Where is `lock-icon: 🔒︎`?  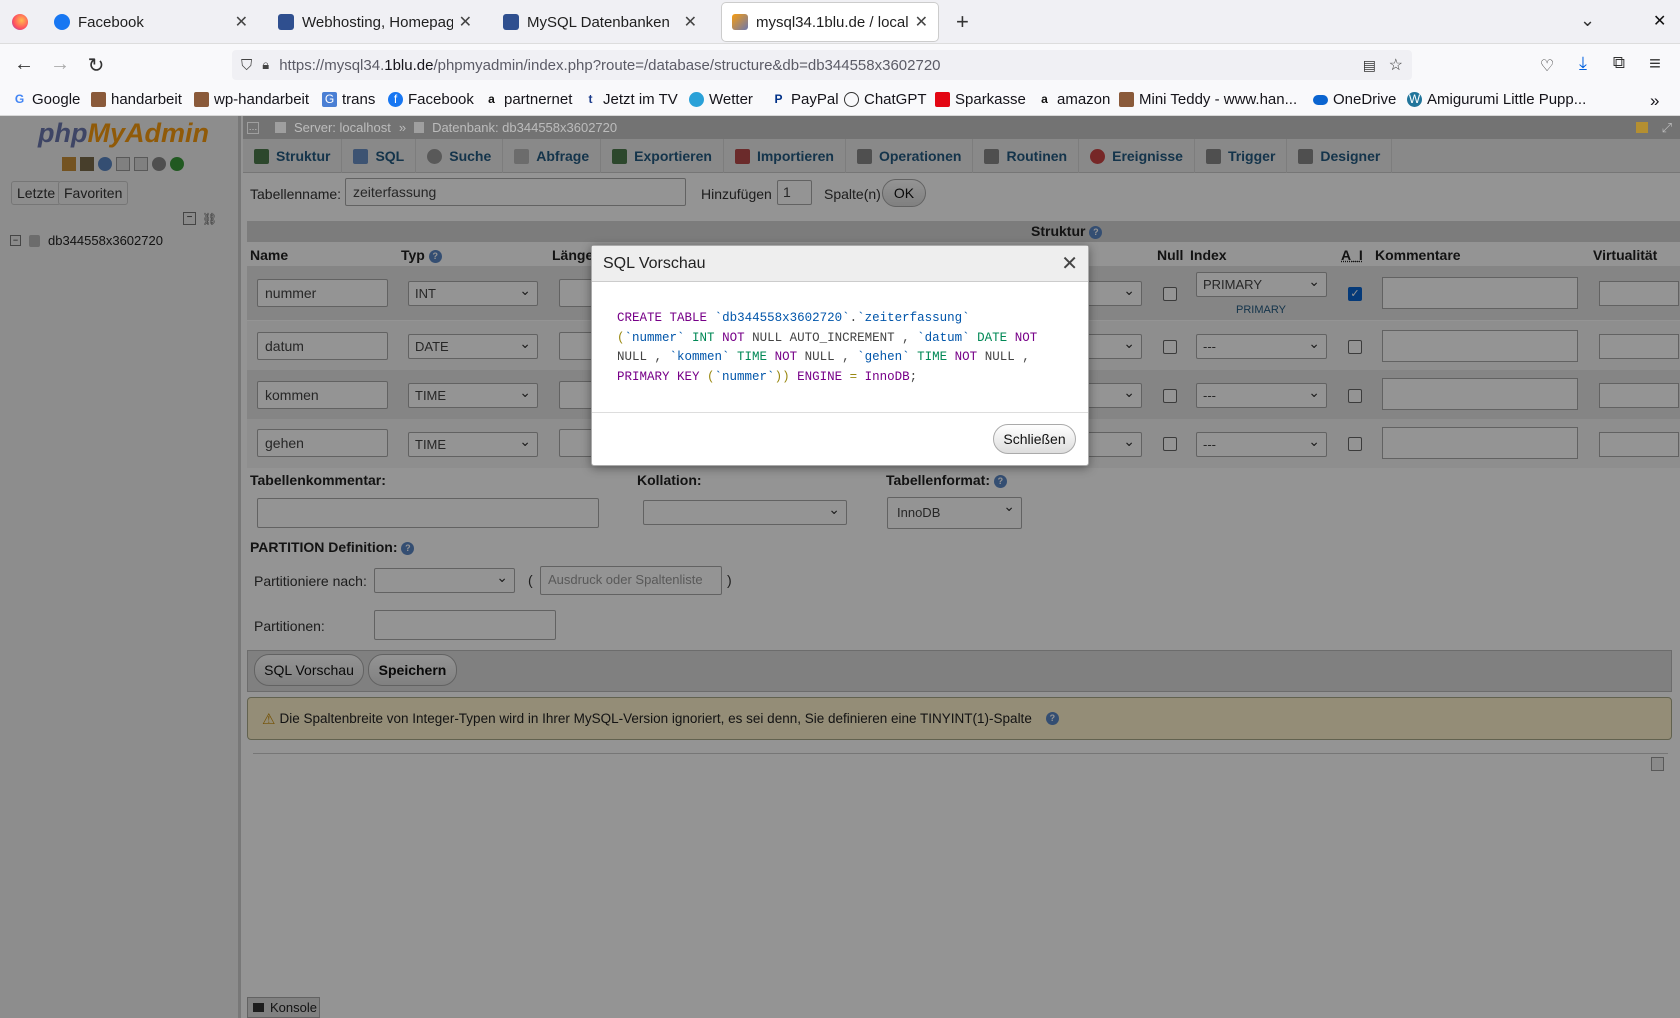 lock-icon: 🔒︎ is located at coordinates (265, 65).